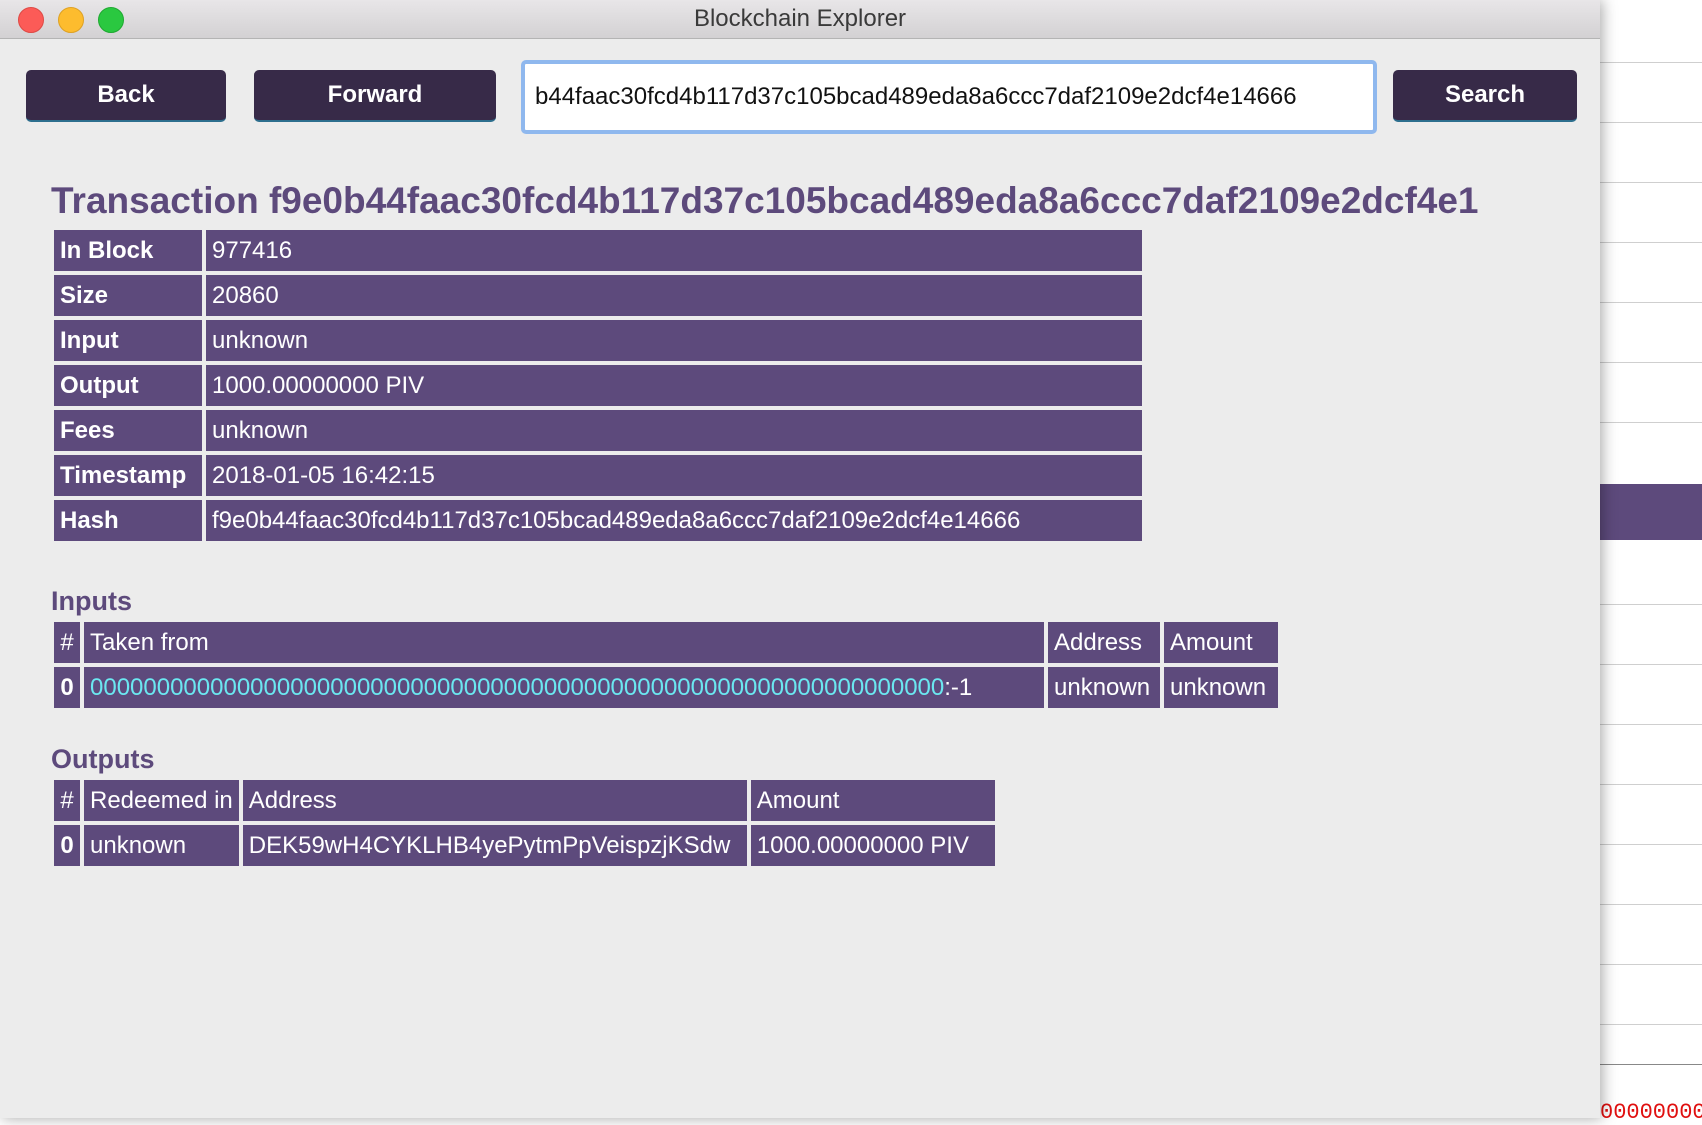  Describe the element at coordinates (161, 800) in the screenshot. I see `column-header: Redeemed in` at that location.